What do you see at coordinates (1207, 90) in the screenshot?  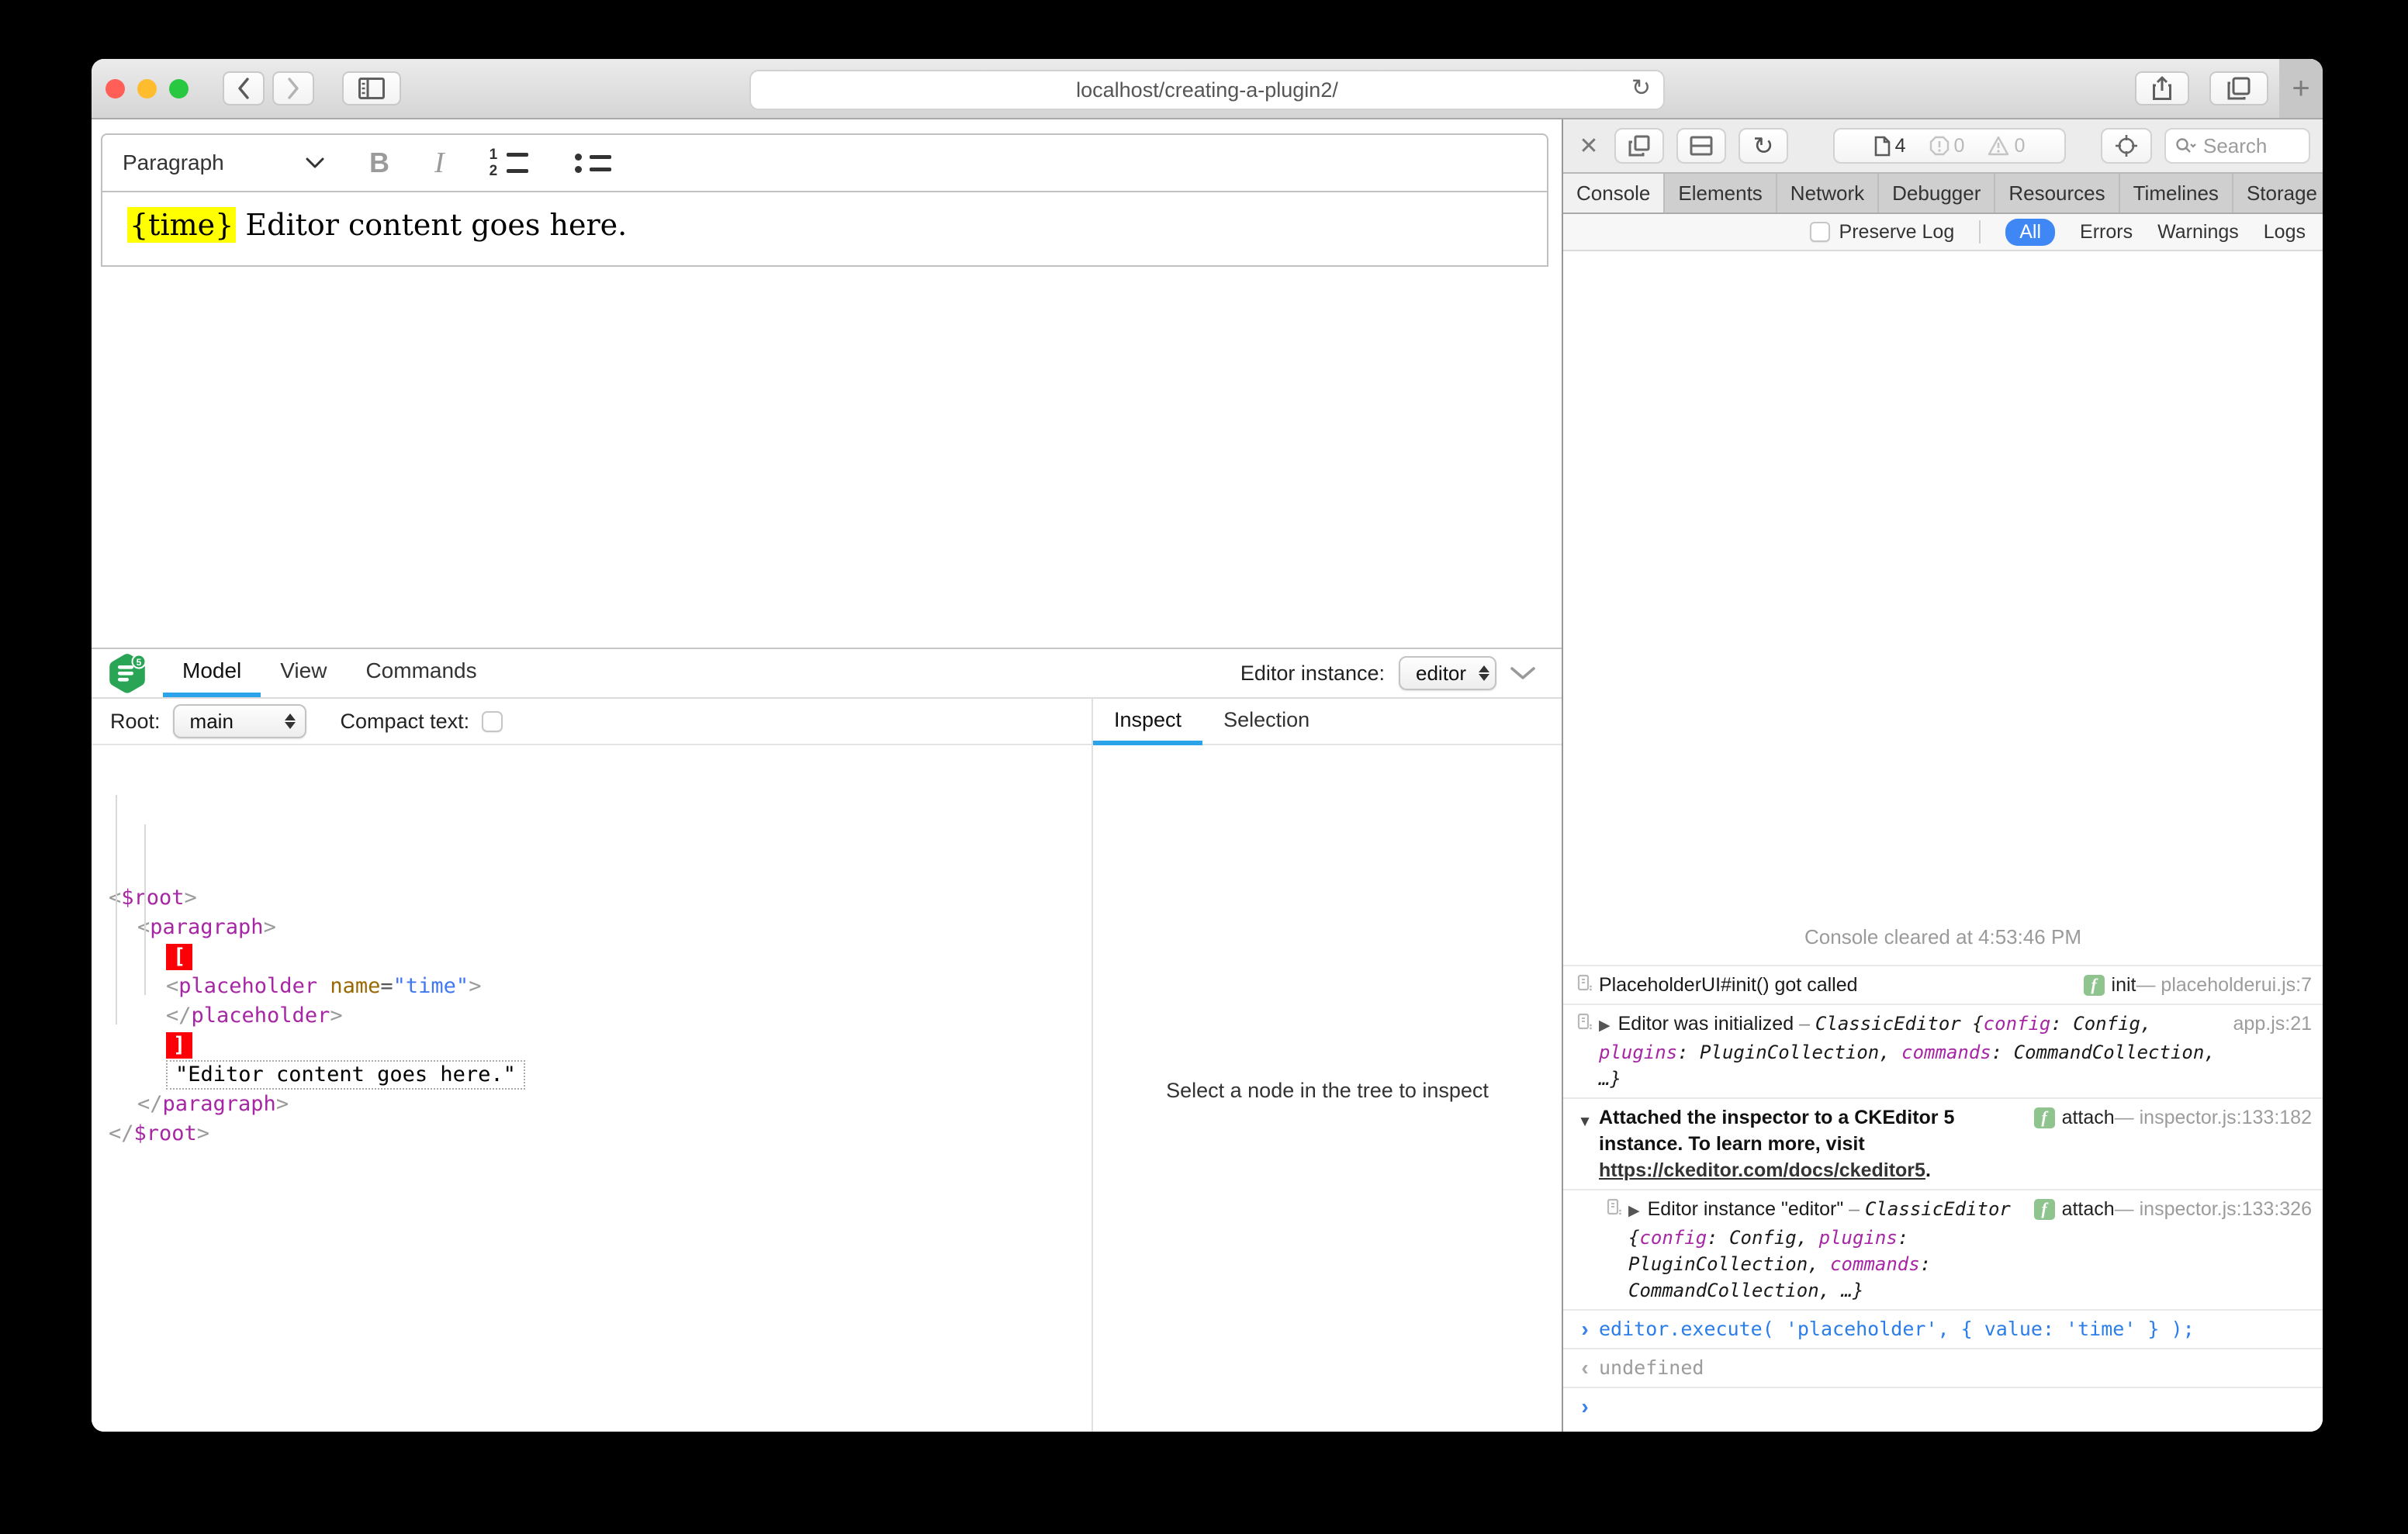 I see `address-bar: localhost/creating-a-plugin2/ ↻` at bounding box center [1207, 90].